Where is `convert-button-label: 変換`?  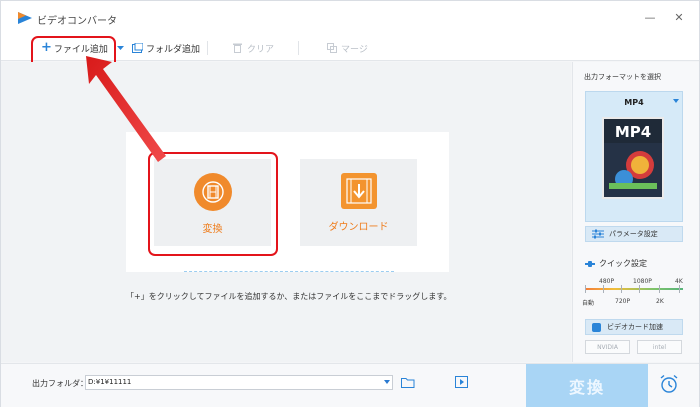
convert-button-label: 変換 is located at coordinates (586, 387).